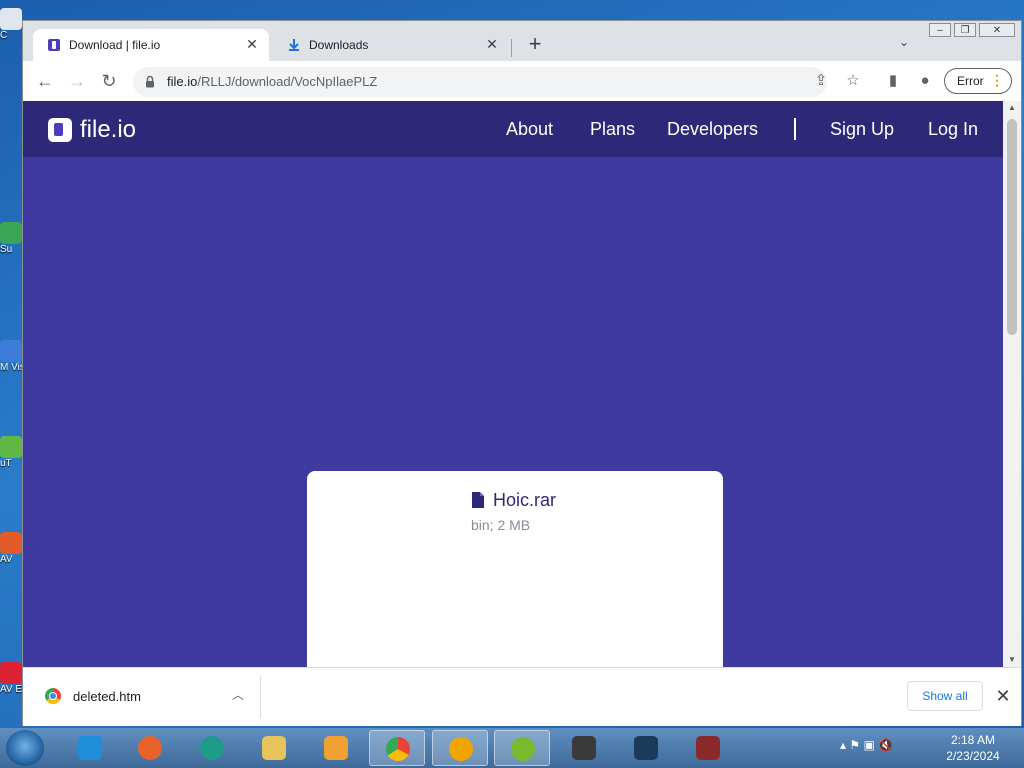 The image size is (1024, 768). What do you see at coordinates (945, 696) in the screenshot?
I see `show-all-button: Show all` at bounding box center [945, 696].